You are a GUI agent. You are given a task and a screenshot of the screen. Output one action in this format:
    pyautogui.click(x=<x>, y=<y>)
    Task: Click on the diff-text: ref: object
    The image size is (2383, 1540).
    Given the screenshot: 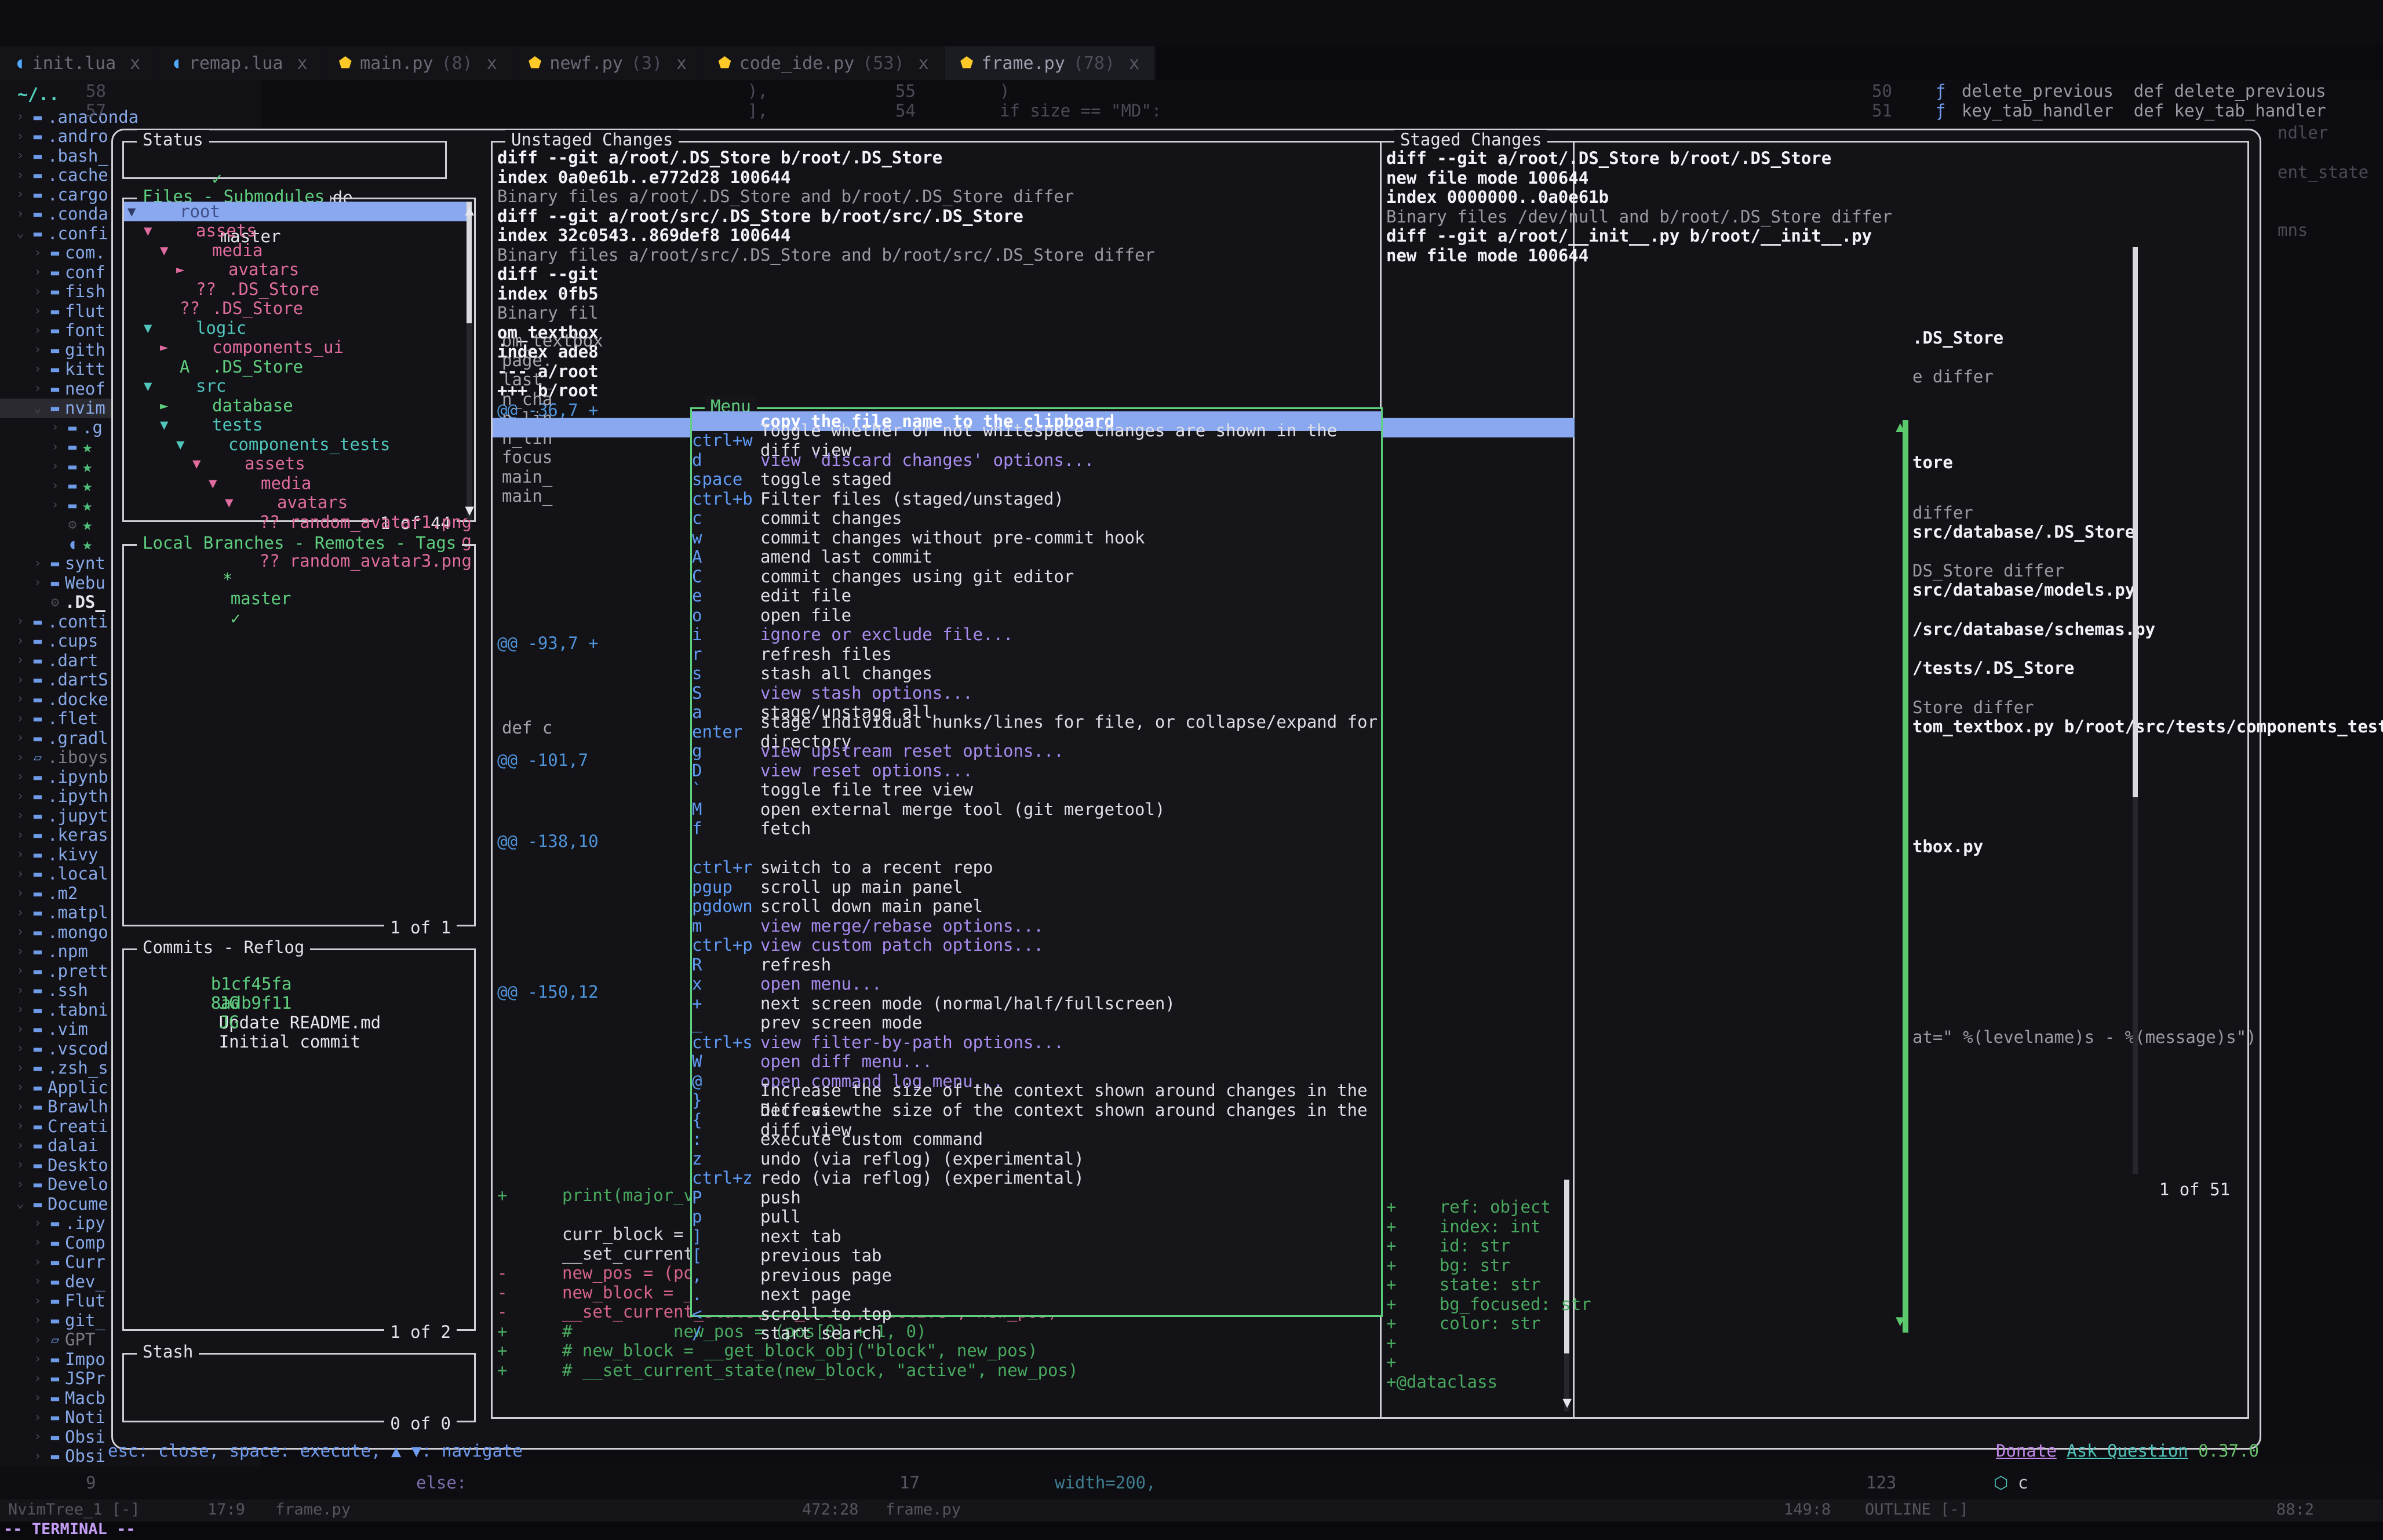 What is the action you would take?
    pyautogui.click(x=1475, y=1207)
    